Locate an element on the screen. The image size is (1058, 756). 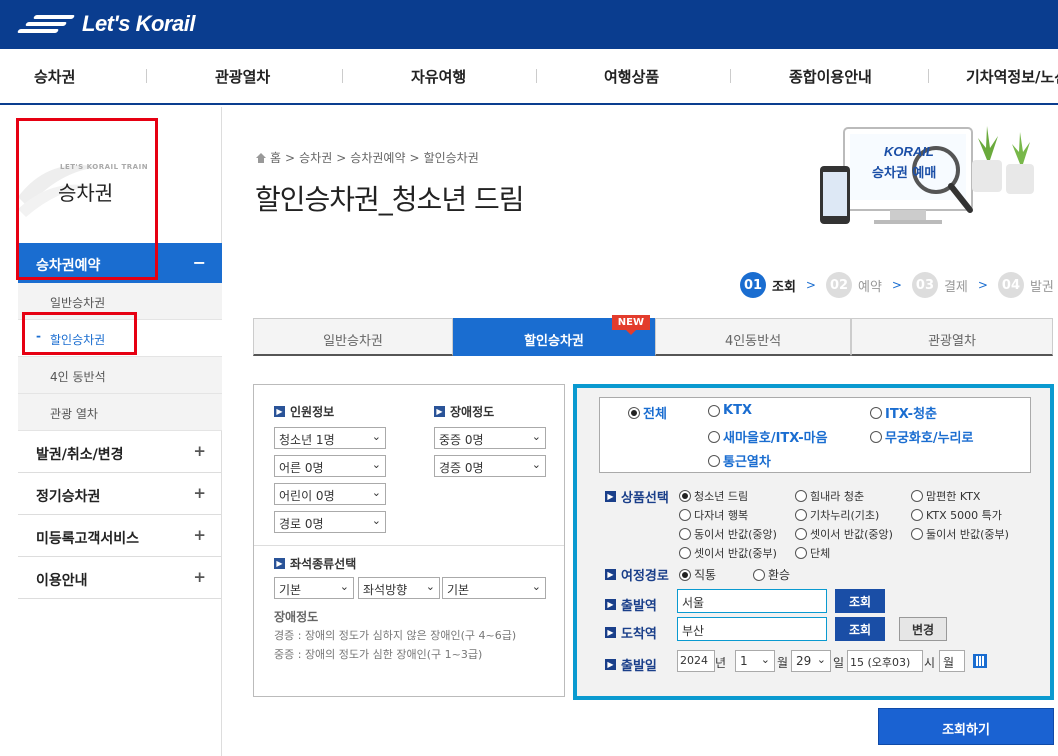
product-cheer-up-youth: 힘내라 청춘 is located at coordinates (829, 496).